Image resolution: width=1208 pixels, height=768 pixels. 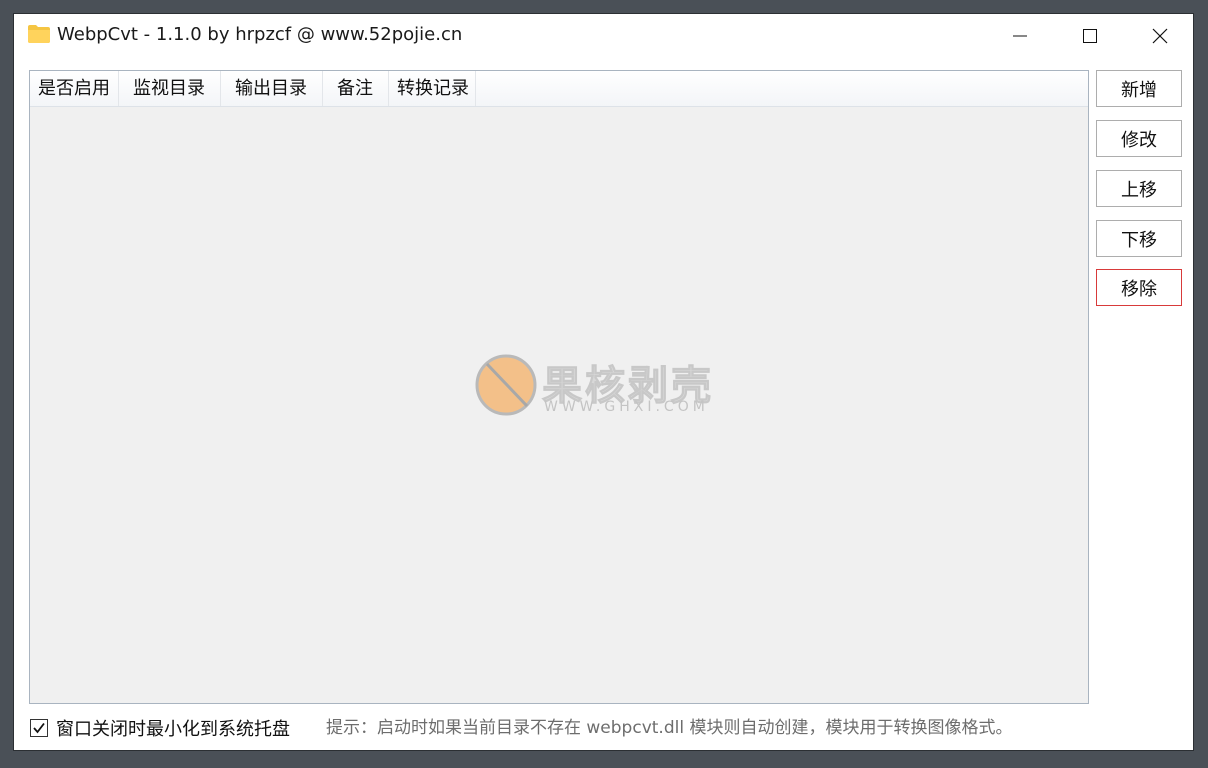 What do you see at coordinates (626, 407) in the screenshot?
I see `watermark-subtitle: WWW.GHXI.COM` at bounding box center [626, 407].